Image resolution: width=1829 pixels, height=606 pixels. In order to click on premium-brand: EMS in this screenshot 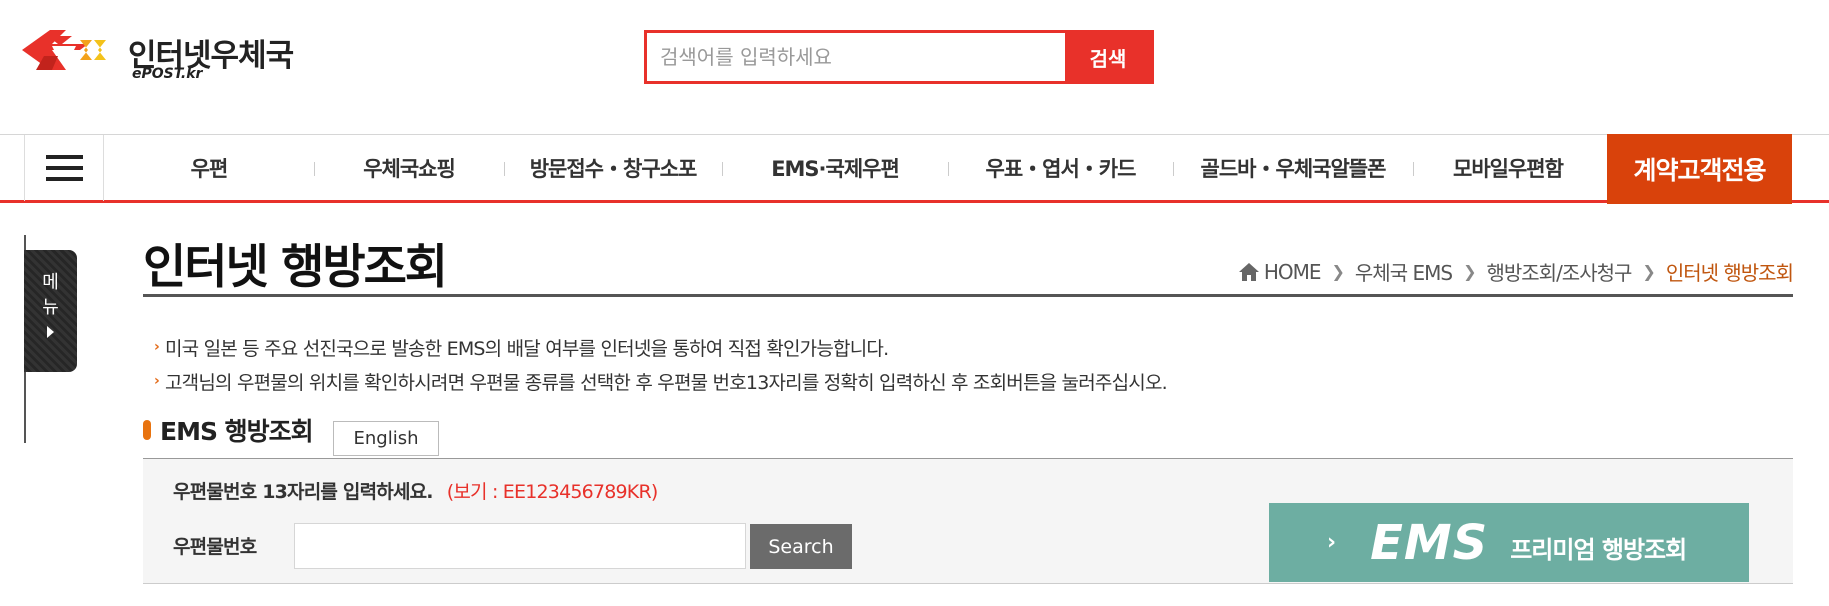, I will do `click(1429, 542)`.